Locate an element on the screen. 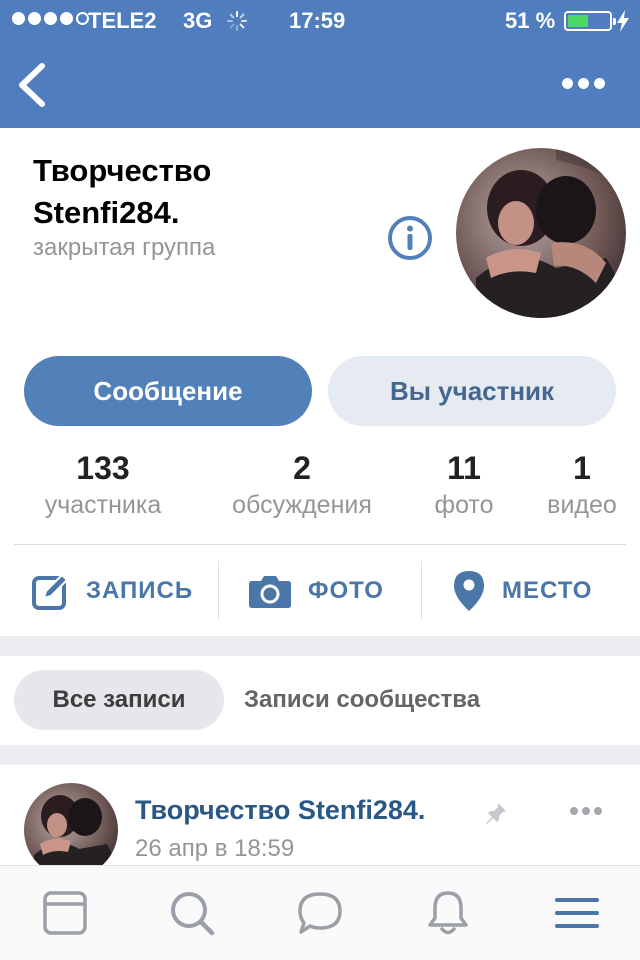  group-title: Творчество Stenfi284. is located at coordinates (122, 191).